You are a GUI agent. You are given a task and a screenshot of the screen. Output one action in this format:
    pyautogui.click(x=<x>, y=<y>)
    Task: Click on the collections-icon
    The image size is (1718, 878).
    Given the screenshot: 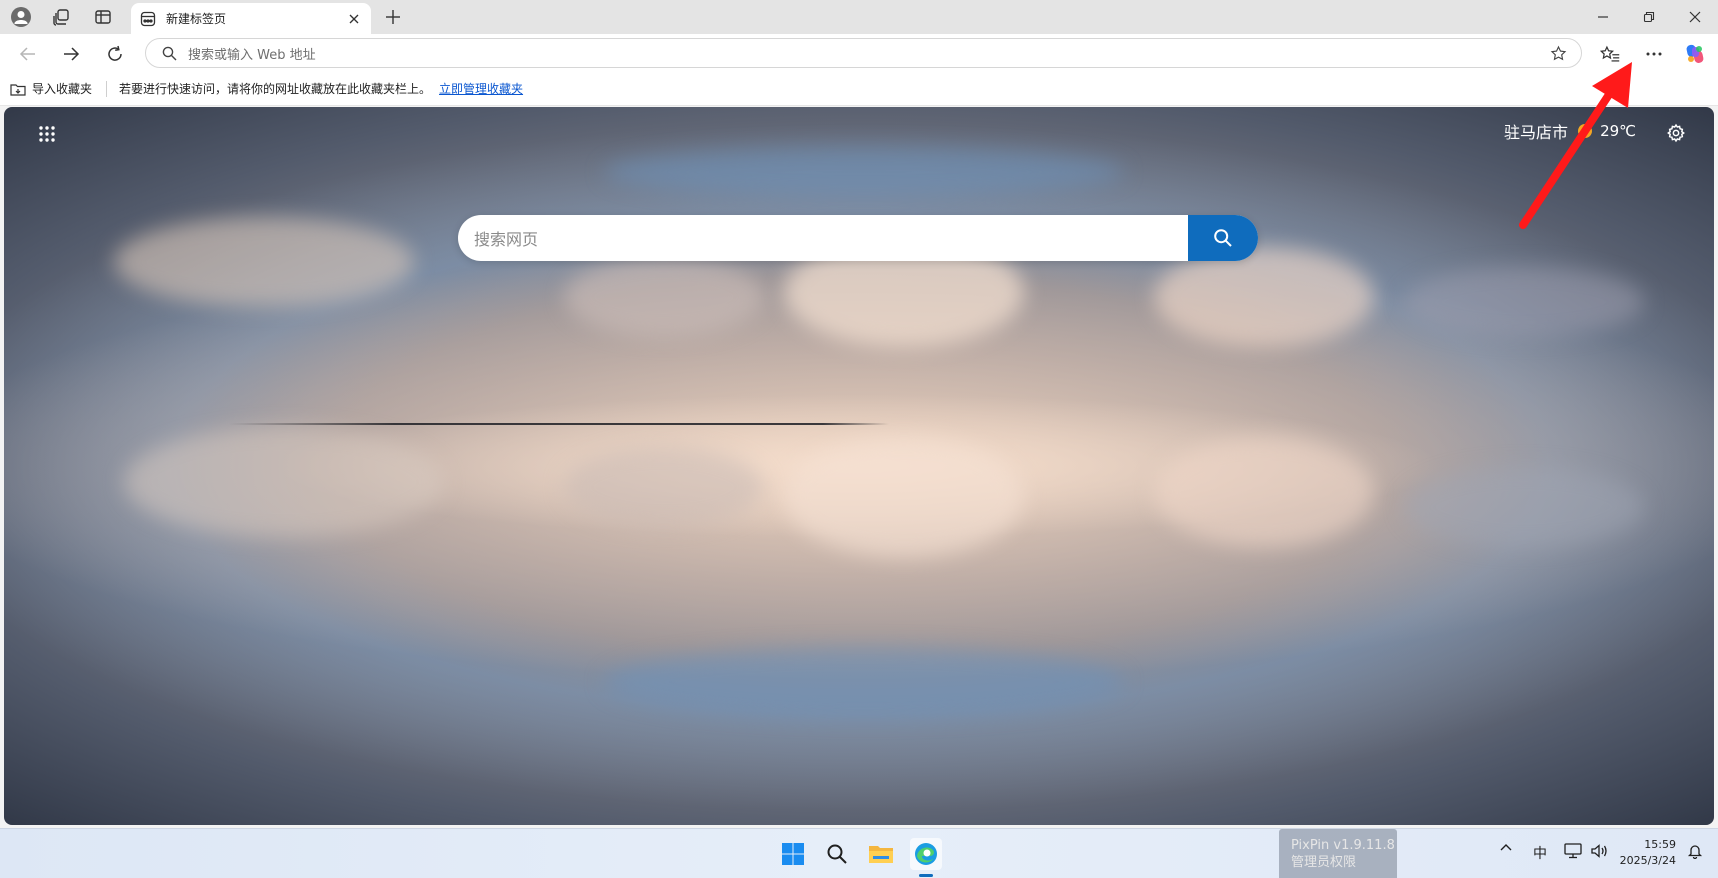 What is the action you would take?
    pyautogui.click(x=61, y=17)
    